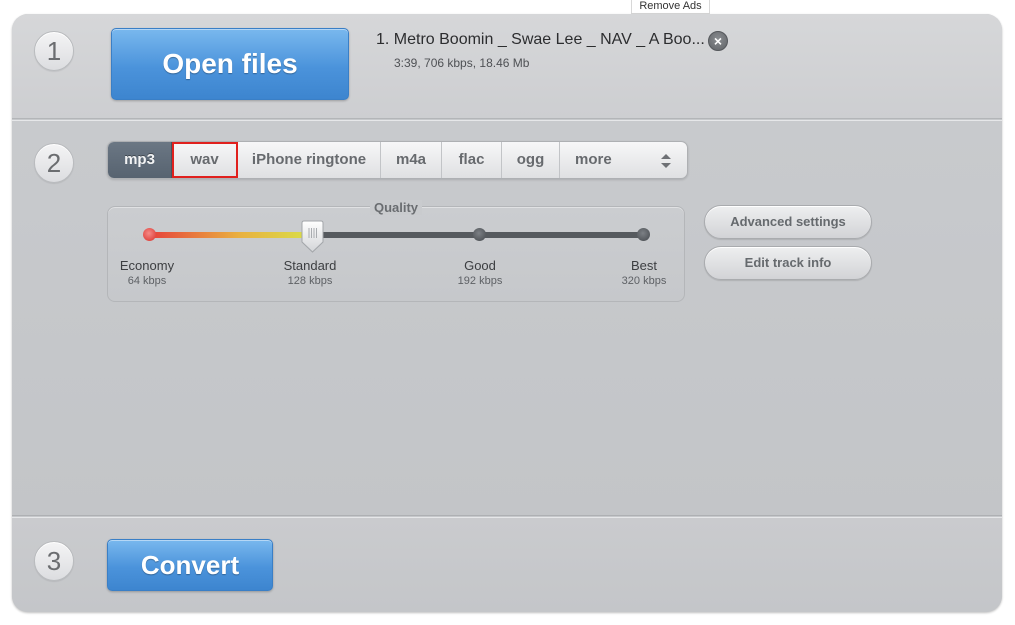 The image size is (1015, 625). Describe the element at coordinates (54, 51) in the screenshot. I see `step-number-1: 1` at that location.